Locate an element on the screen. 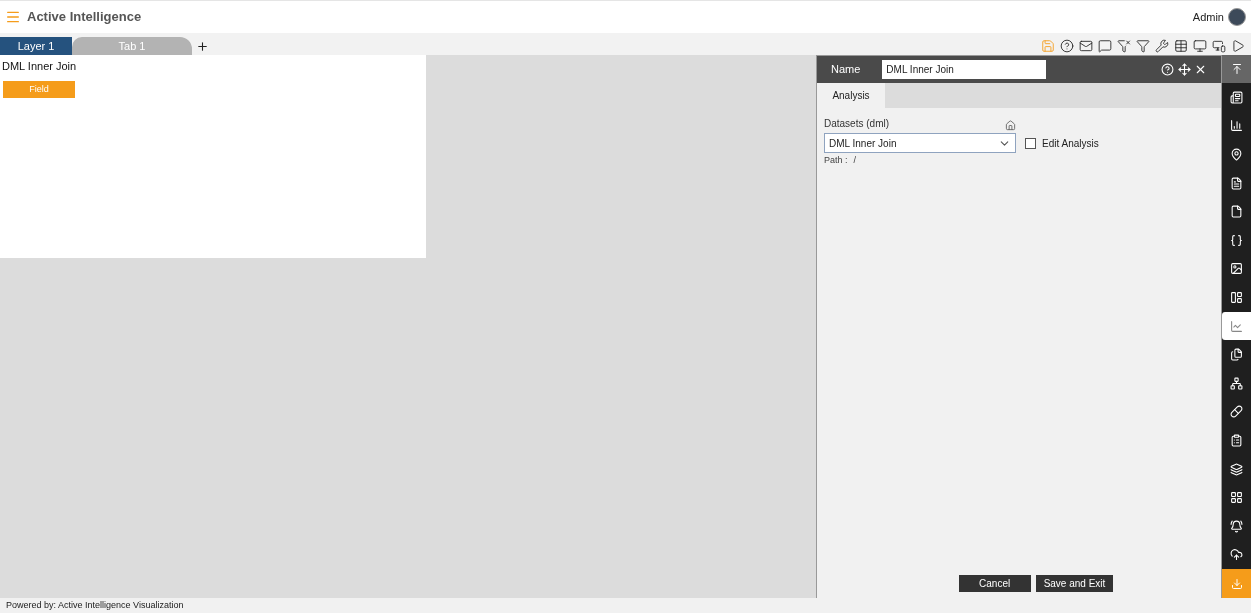  clear-filter-icon is located at coordinates (1124, 46).